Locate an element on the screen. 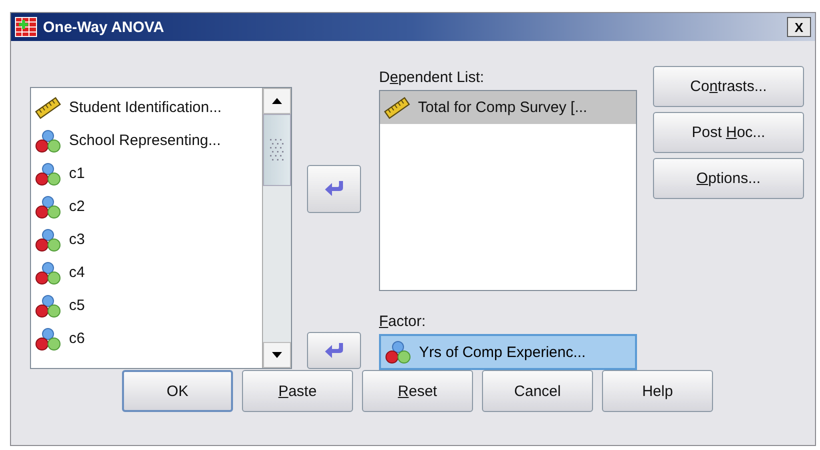 The width and height of the screenshot is (820, 450). scroll-down-button is located at coordinates (277, 355).